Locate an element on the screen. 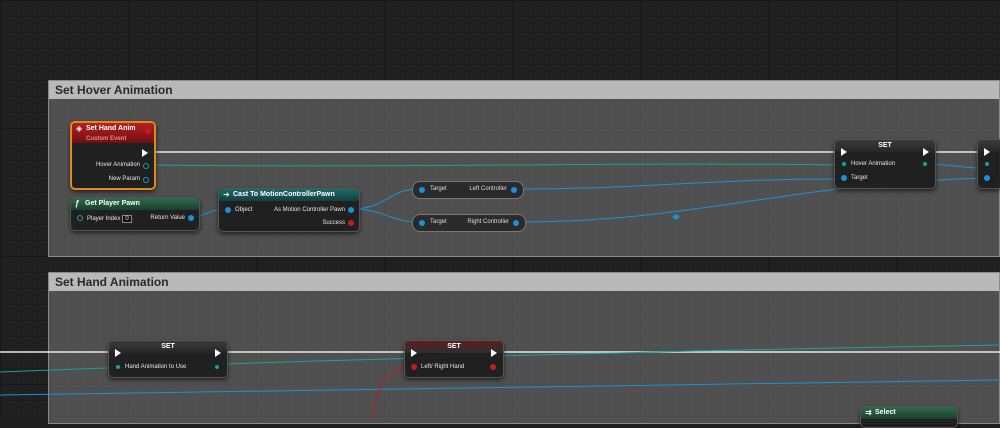 Image resolution: width=1000 pixels, height=428 pixels. node-title: Cast To MotionControllerPawn is located at coordinates (284, 194).